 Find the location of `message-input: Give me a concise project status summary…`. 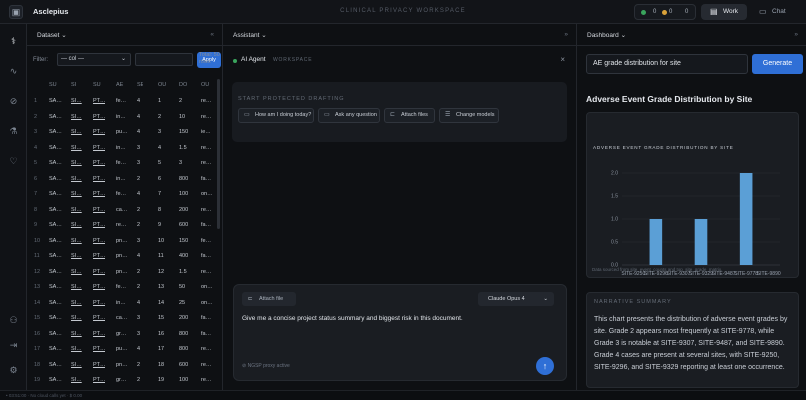

message-input: Give me a concise project status summary… is located at coordinates (352, 318).